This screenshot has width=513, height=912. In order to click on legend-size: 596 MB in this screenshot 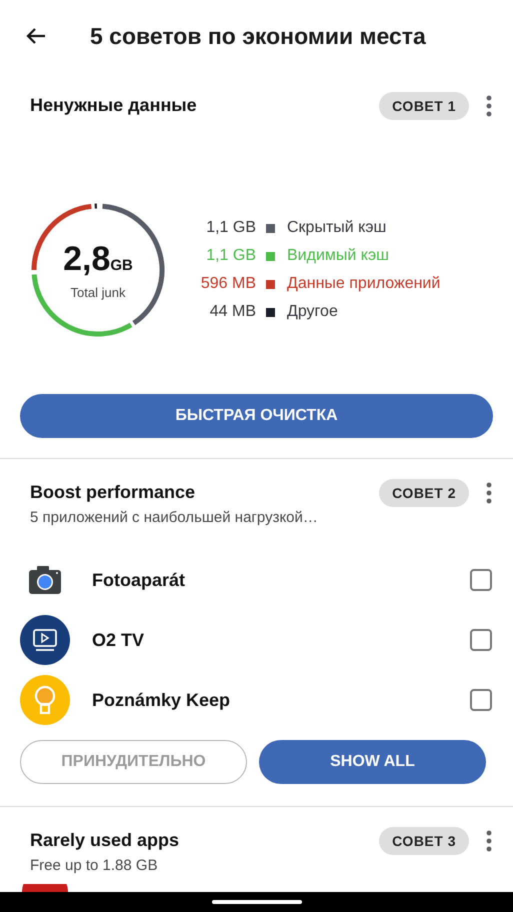, I will do `click(228, 284)`.